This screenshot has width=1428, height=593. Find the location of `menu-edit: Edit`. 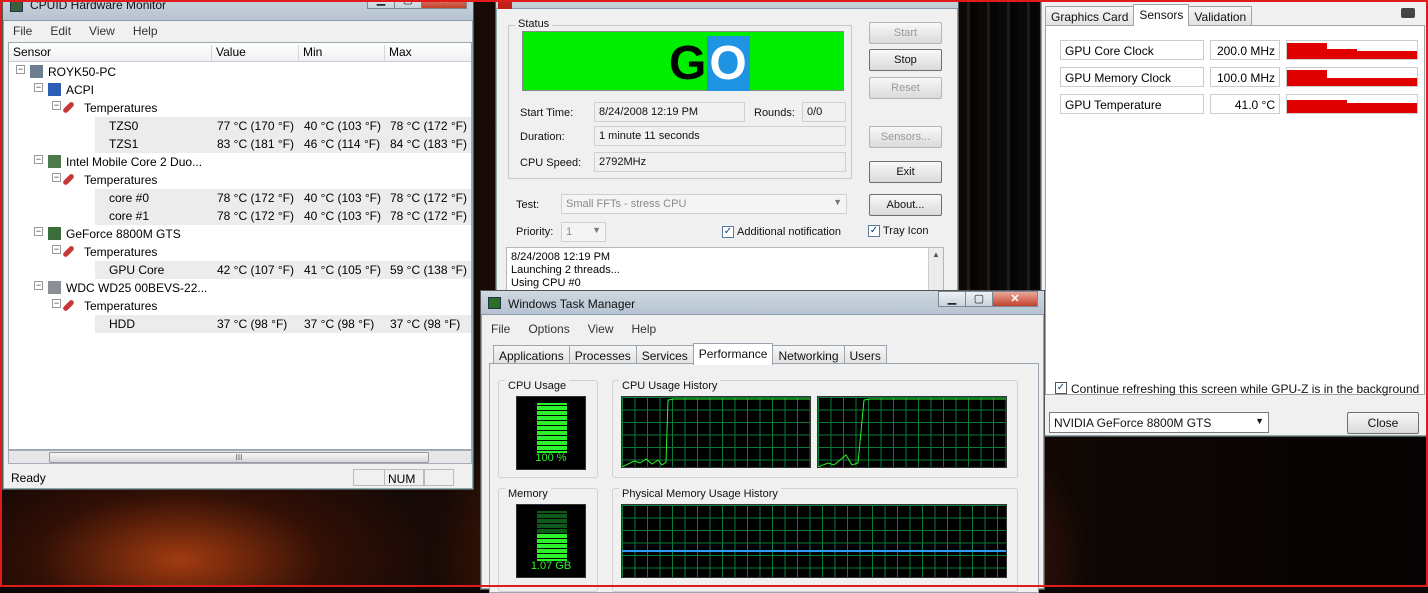

menu-edit: Edit is located at coordinates (60, 31).